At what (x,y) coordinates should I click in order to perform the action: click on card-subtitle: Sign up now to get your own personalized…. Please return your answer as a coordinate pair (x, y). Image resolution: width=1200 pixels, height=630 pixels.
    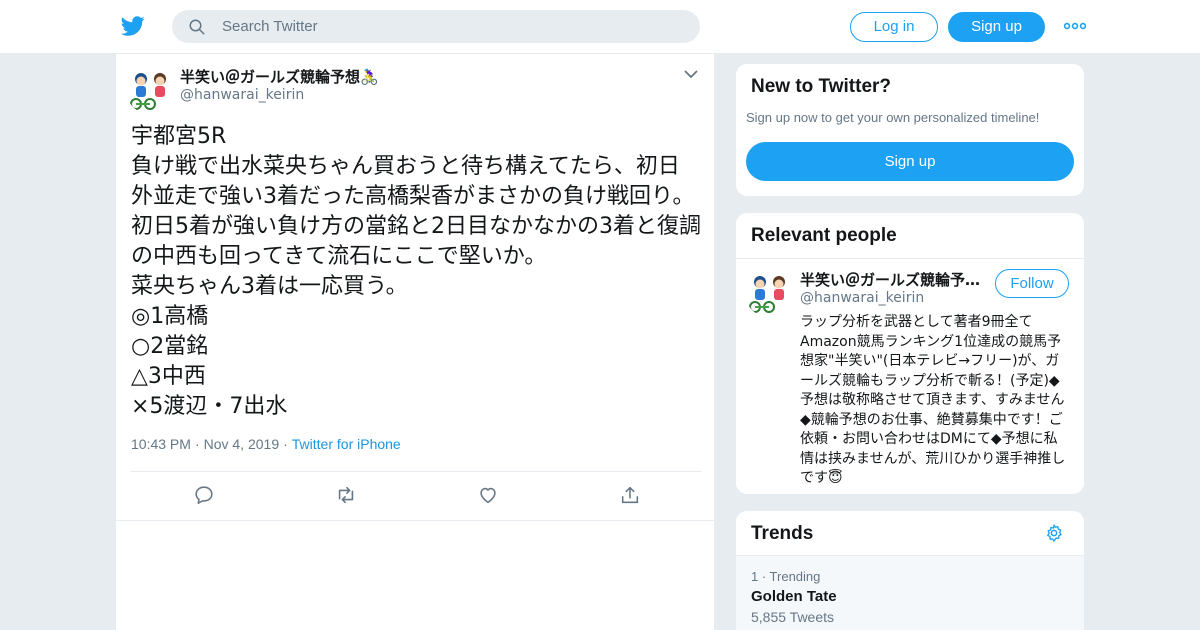
    Looking at the image, I should click on (893, 117).